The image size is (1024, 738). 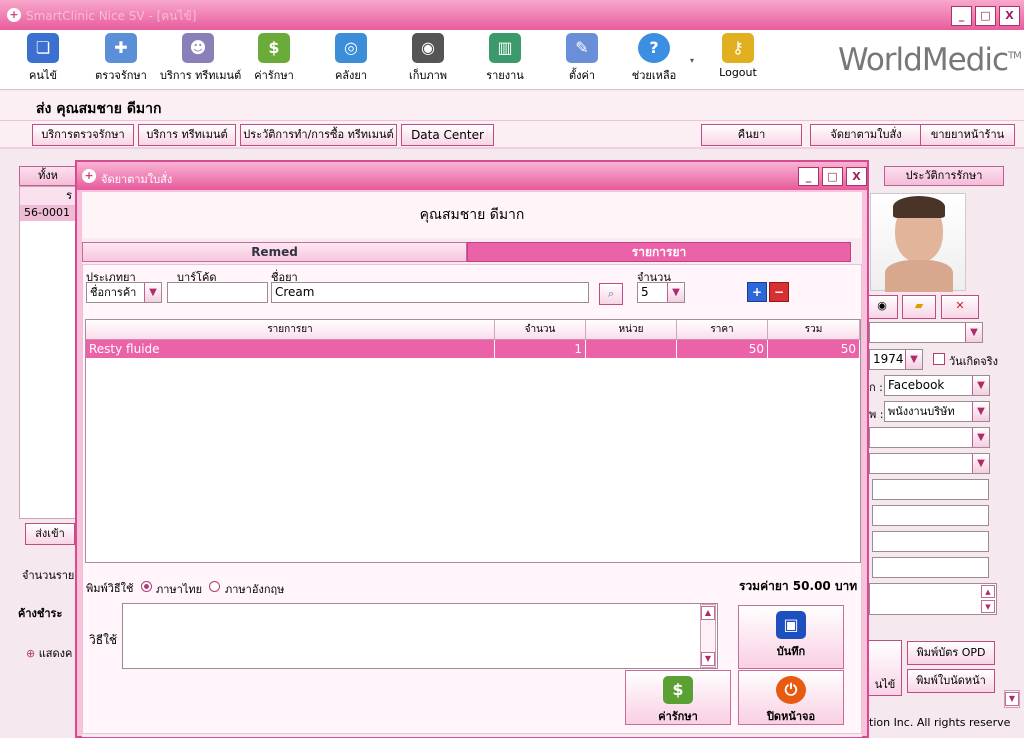 What do you see at coordinates (929, 437) in the screenshot?
I see `right-combo-2: ▼` at bounding box center [929, 437].